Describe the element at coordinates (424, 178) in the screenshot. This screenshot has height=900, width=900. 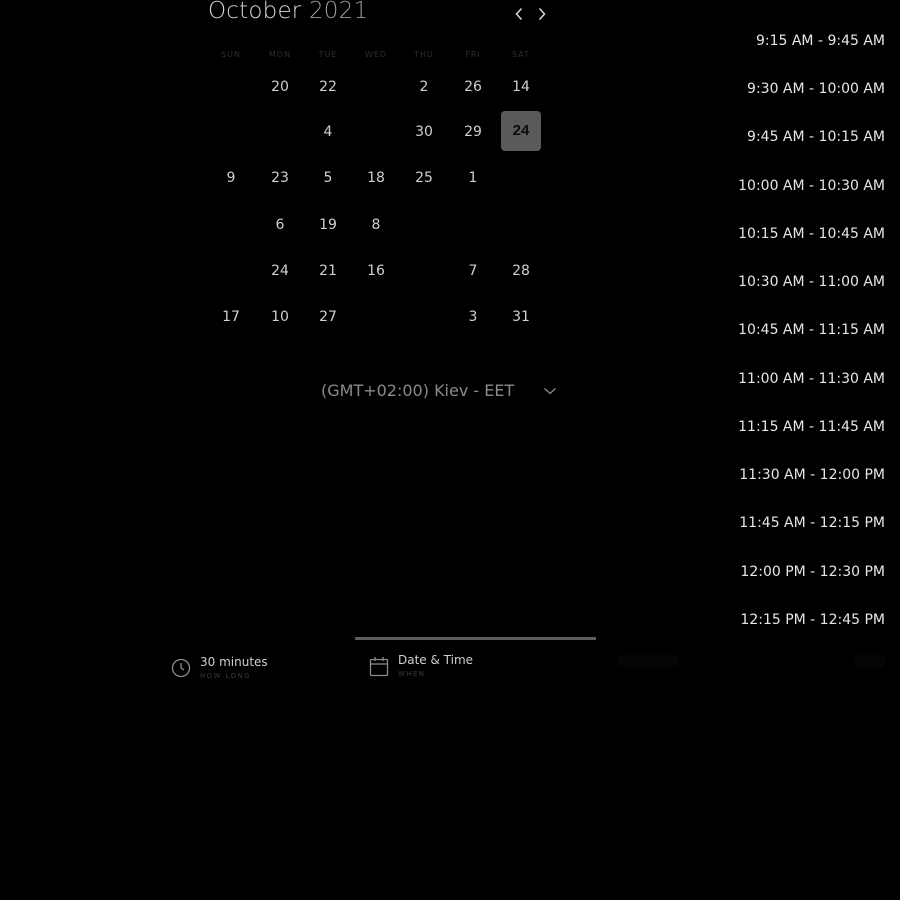
I see `calendar-day: 25` at that location.